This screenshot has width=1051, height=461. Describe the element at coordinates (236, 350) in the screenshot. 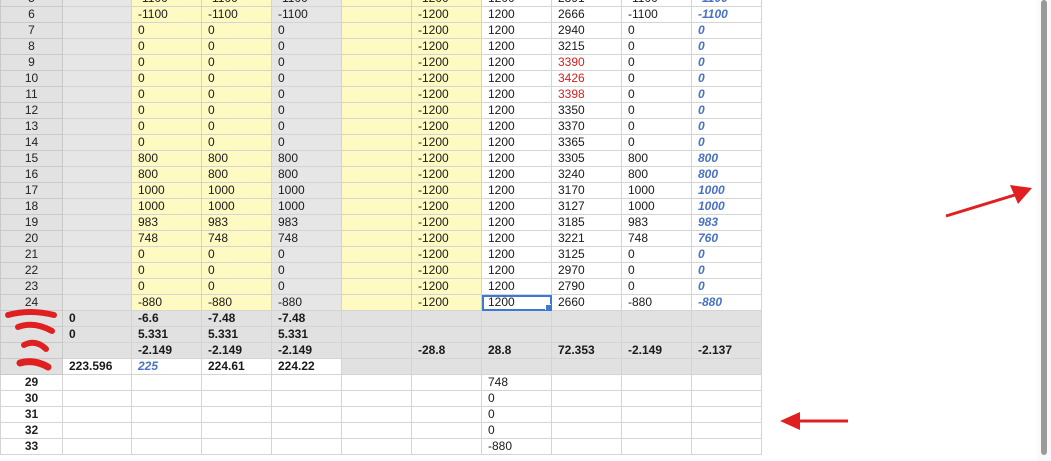

I see `cell: -2.149` at that location.